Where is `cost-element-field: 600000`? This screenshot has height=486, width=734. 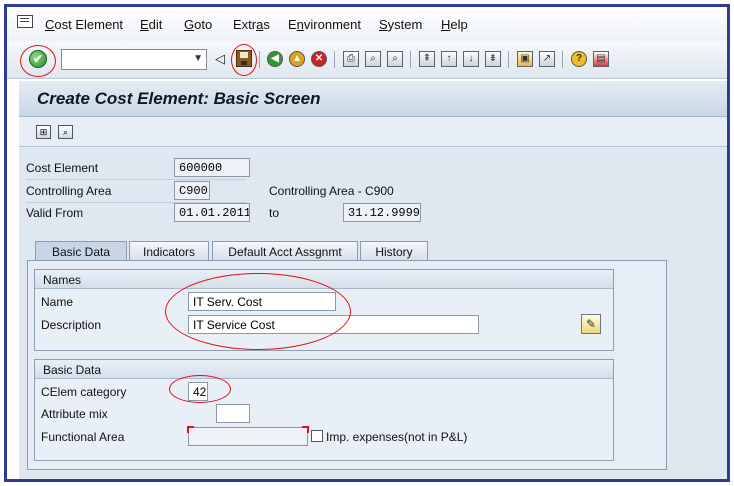
cost-element-field: 600000 is located at coordinates (212, 167).